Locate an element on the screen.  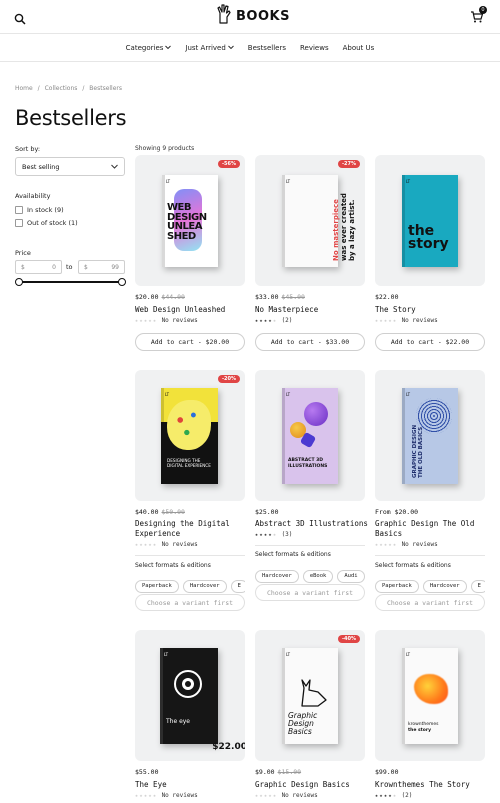
cart-count-badge: 0 is located at coordinates (483, 10).